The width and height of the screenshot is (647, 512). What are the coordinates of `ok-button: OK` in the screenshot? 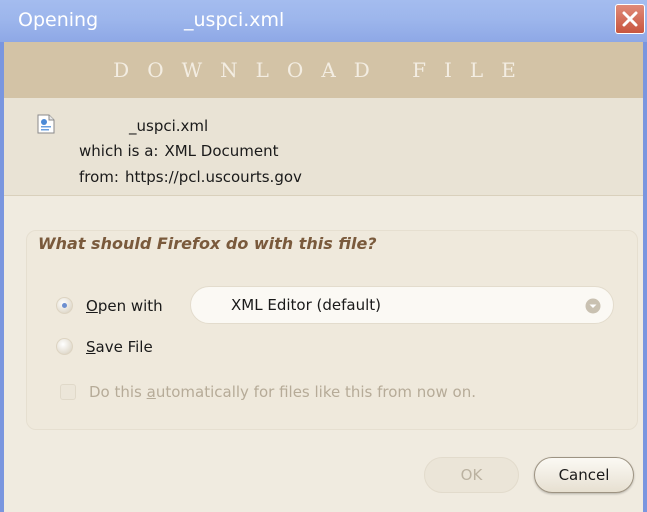 It's located at (471, 475).